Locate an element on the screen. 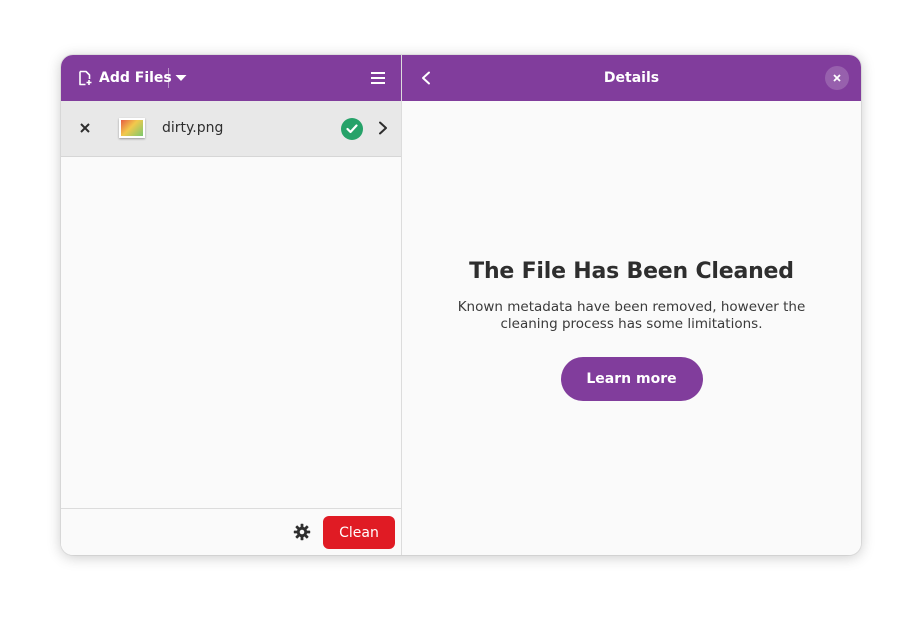 This screenshot has height=622, width=922. chevron-down-icon is located at coordinates (181, 78).